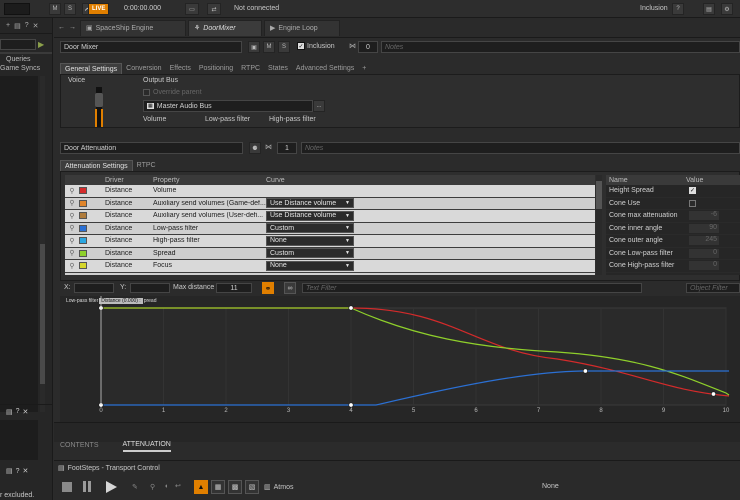 The image size is (740, 500). Describe the element at coordinates (96, 165) in the screenshot. I see `tab-attenuation-settings: Attenuation Settings` at that location.